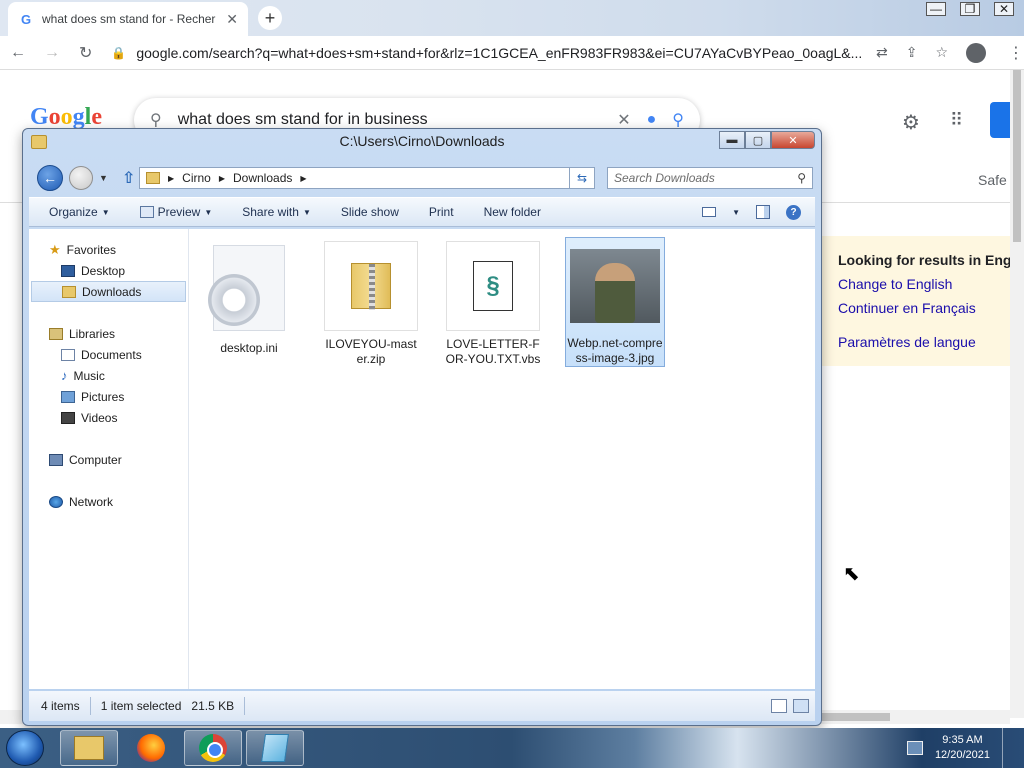 The height and width of the screenshot is (768, 1024). What do you see at coordinates (18, 53) in the screenshot?
I see `back-button: ←` at bounding box center [18, 53].